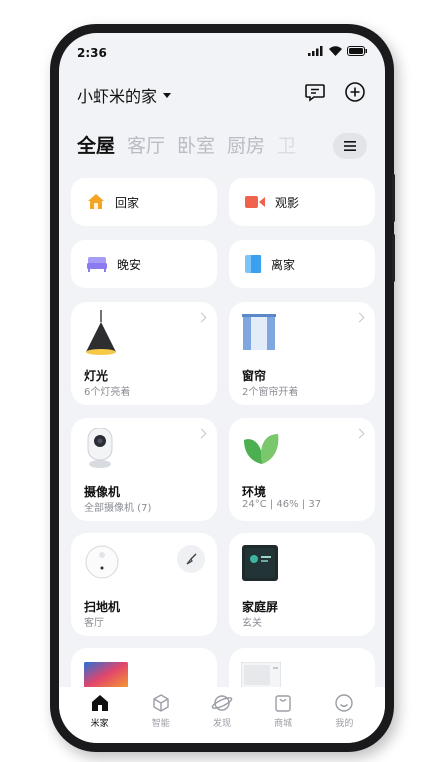 This screenshot has width=436, height=762. Describe the element at coordinates (144, 353) in the screenshot. I see `device-card-lights: 灯光 6个灯亮着` at that location.